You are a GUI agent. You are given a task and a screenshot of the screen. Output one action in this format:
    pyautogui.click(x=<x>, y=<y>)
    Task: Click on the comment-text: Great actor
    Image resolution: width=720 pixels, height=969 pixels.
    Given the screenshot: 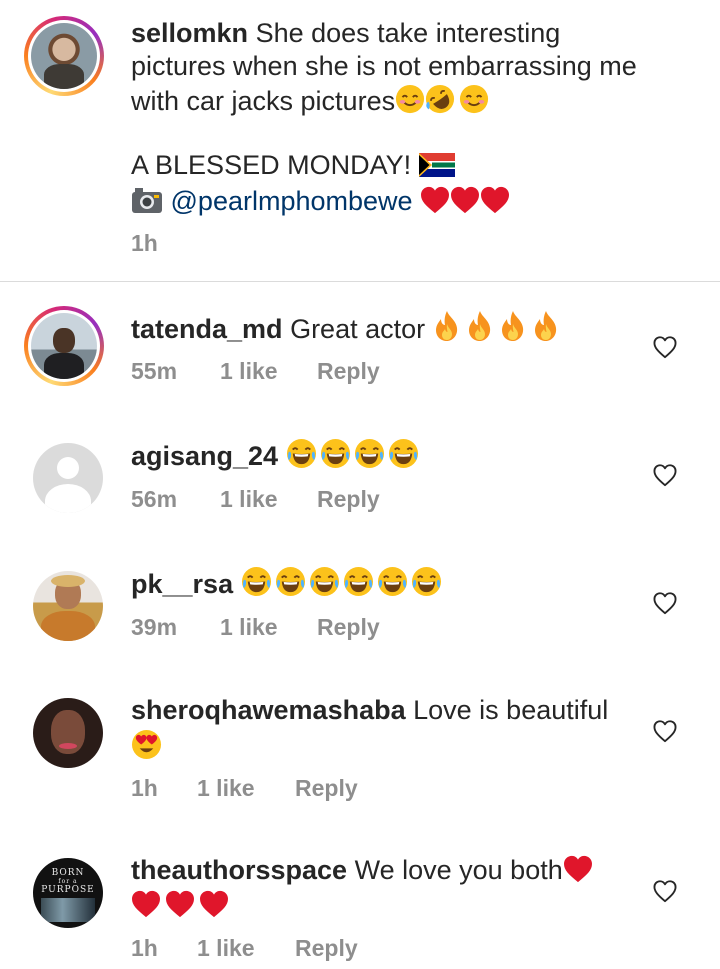 What is the action you would take?
    pyautogui.click(x=358, y=329)
    